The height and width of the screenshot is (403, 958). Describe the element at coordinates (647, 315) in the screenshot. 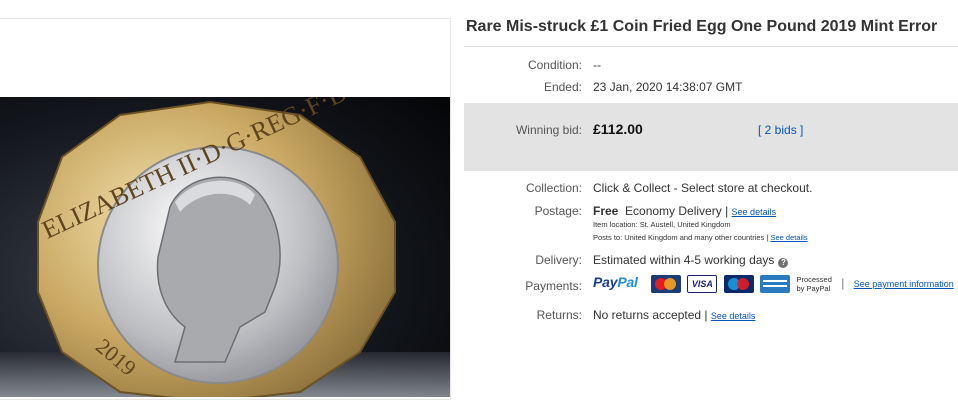

I see `returns-value: No returns accepted` at that location.